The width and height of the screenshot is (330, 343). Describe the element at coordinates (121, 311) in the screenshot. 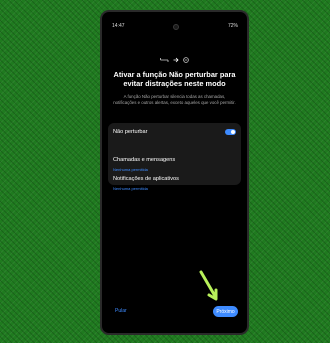

I see `skip-button: Pular` at that location.